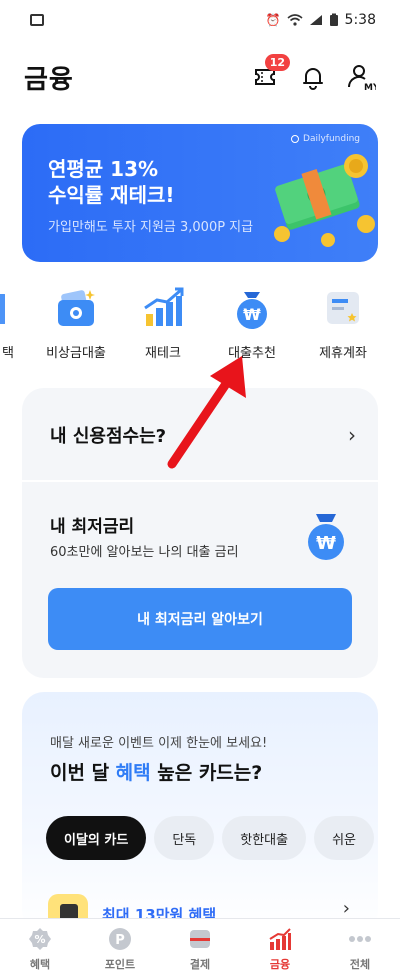  What do you see at coordinates (315, 20) in the screenshot?
I see `signal-icon` at bounding box center [315, 20].